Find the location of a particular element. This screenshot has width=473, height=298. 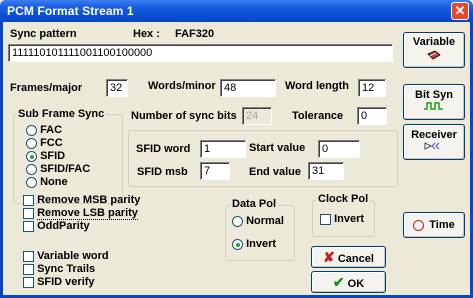

radio-invert: Invert is located at coordinates (254, 244).